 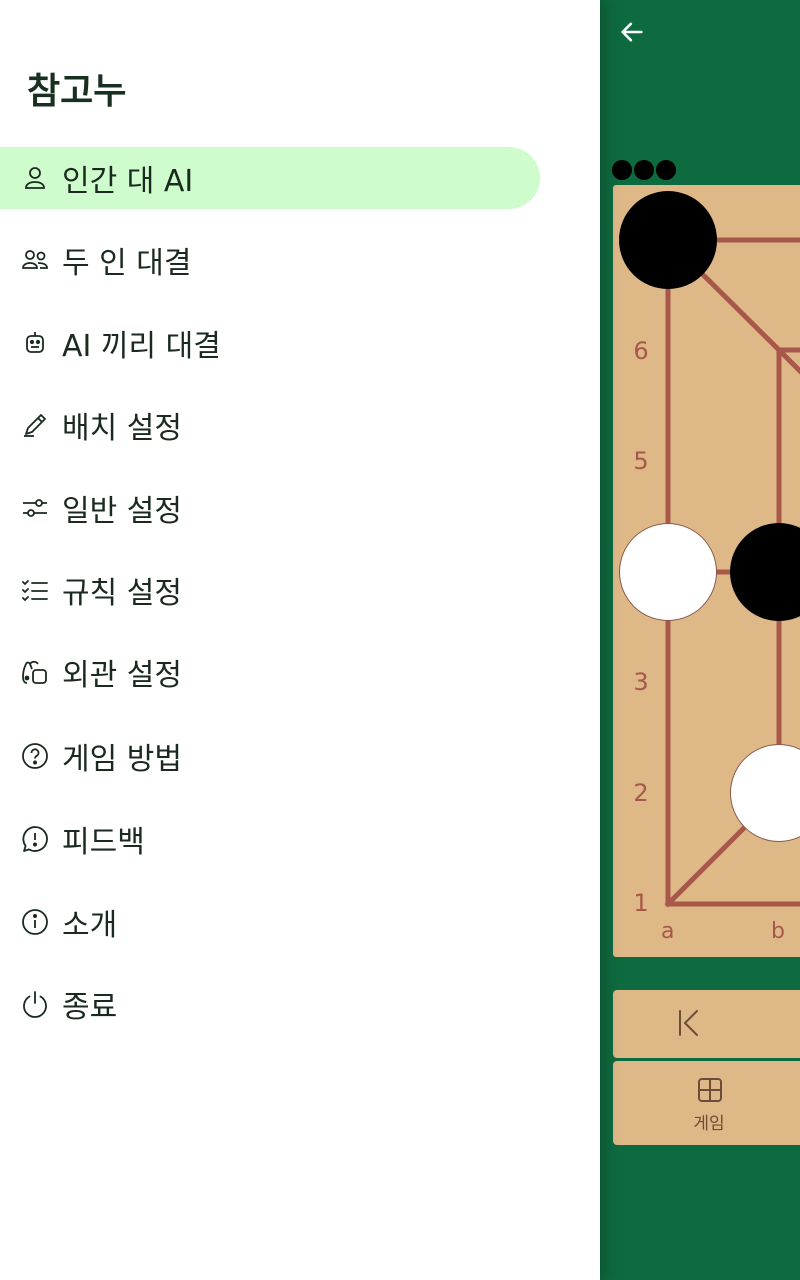 What do you see at coordinates (270, 672) in the screenshot?
I see `nav-item-appearance-settings: 외관 설정` at bounding box center [270, 672].